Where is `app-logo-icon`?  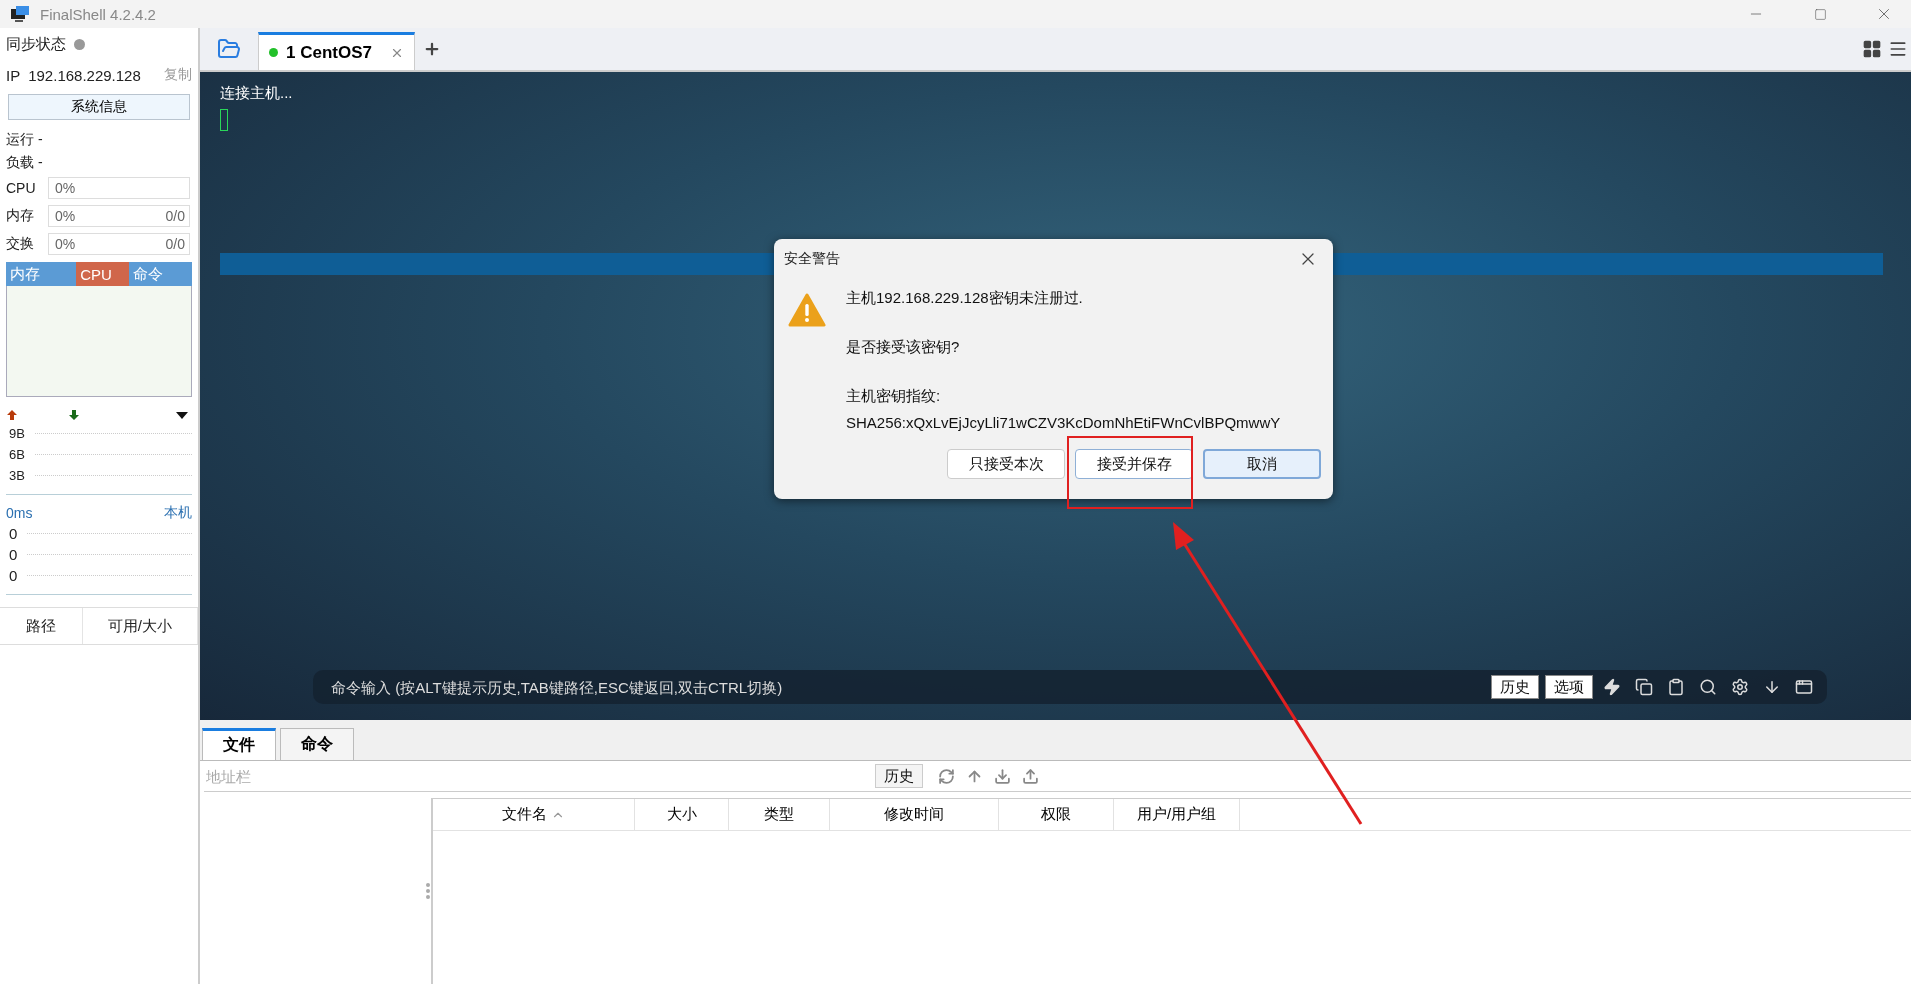 app-logo-icon is located at coordinates (20, 14).